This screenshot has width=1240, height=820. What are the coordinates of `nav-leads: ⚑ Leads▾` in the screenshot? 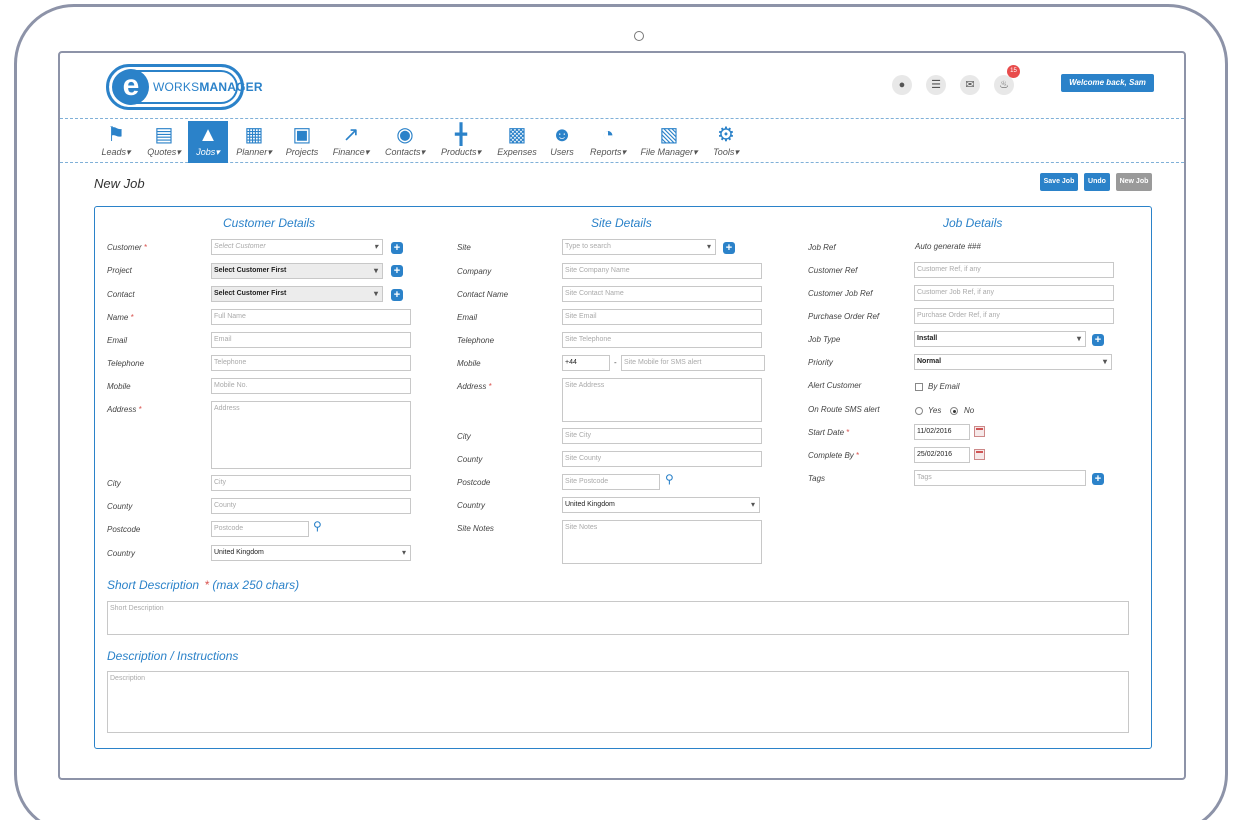 It's located at (116, 142).